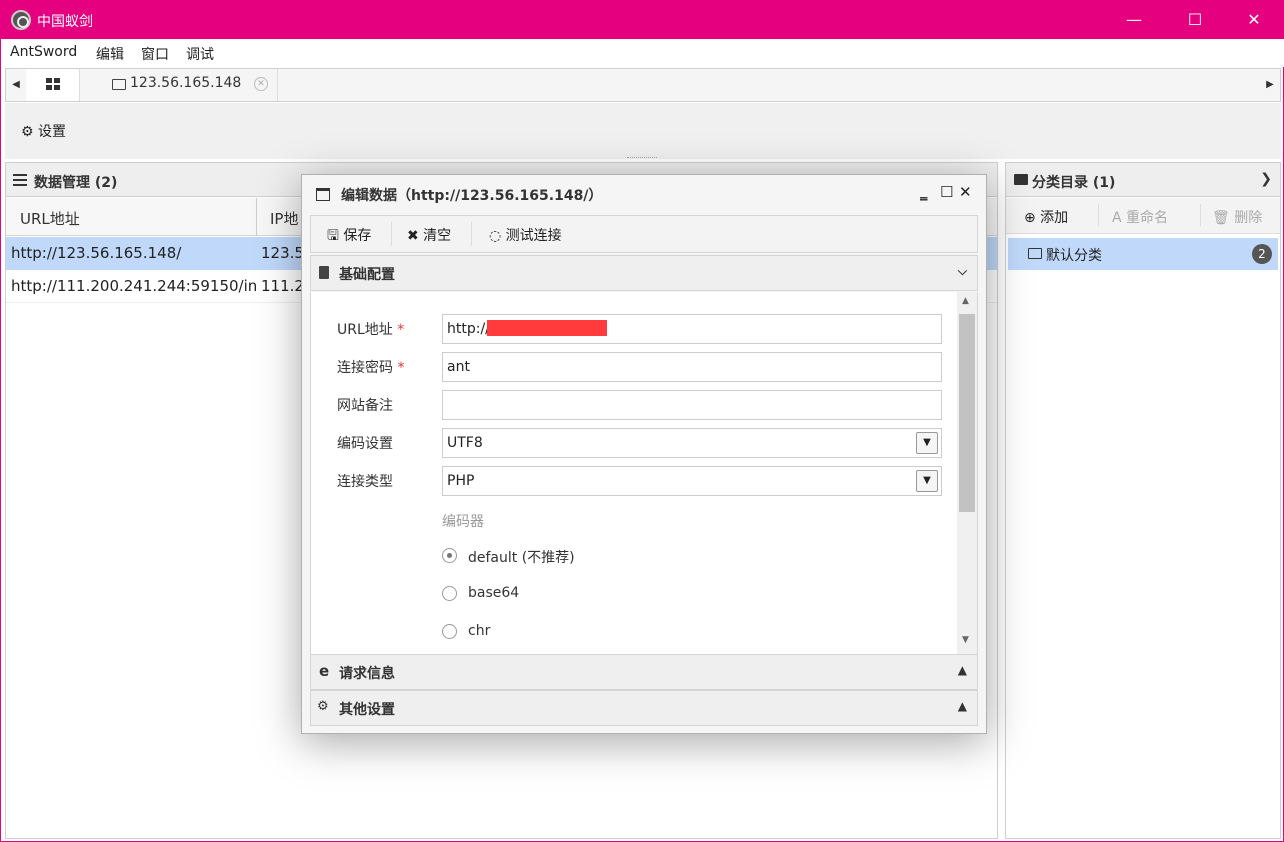  What do you see at coordinates (644, 194) in the screenshot?
I see `dialog-header: 编辑数据（http://123.56.165.148/） ‗ ☐ ✕` at bounding box center [644, 194].